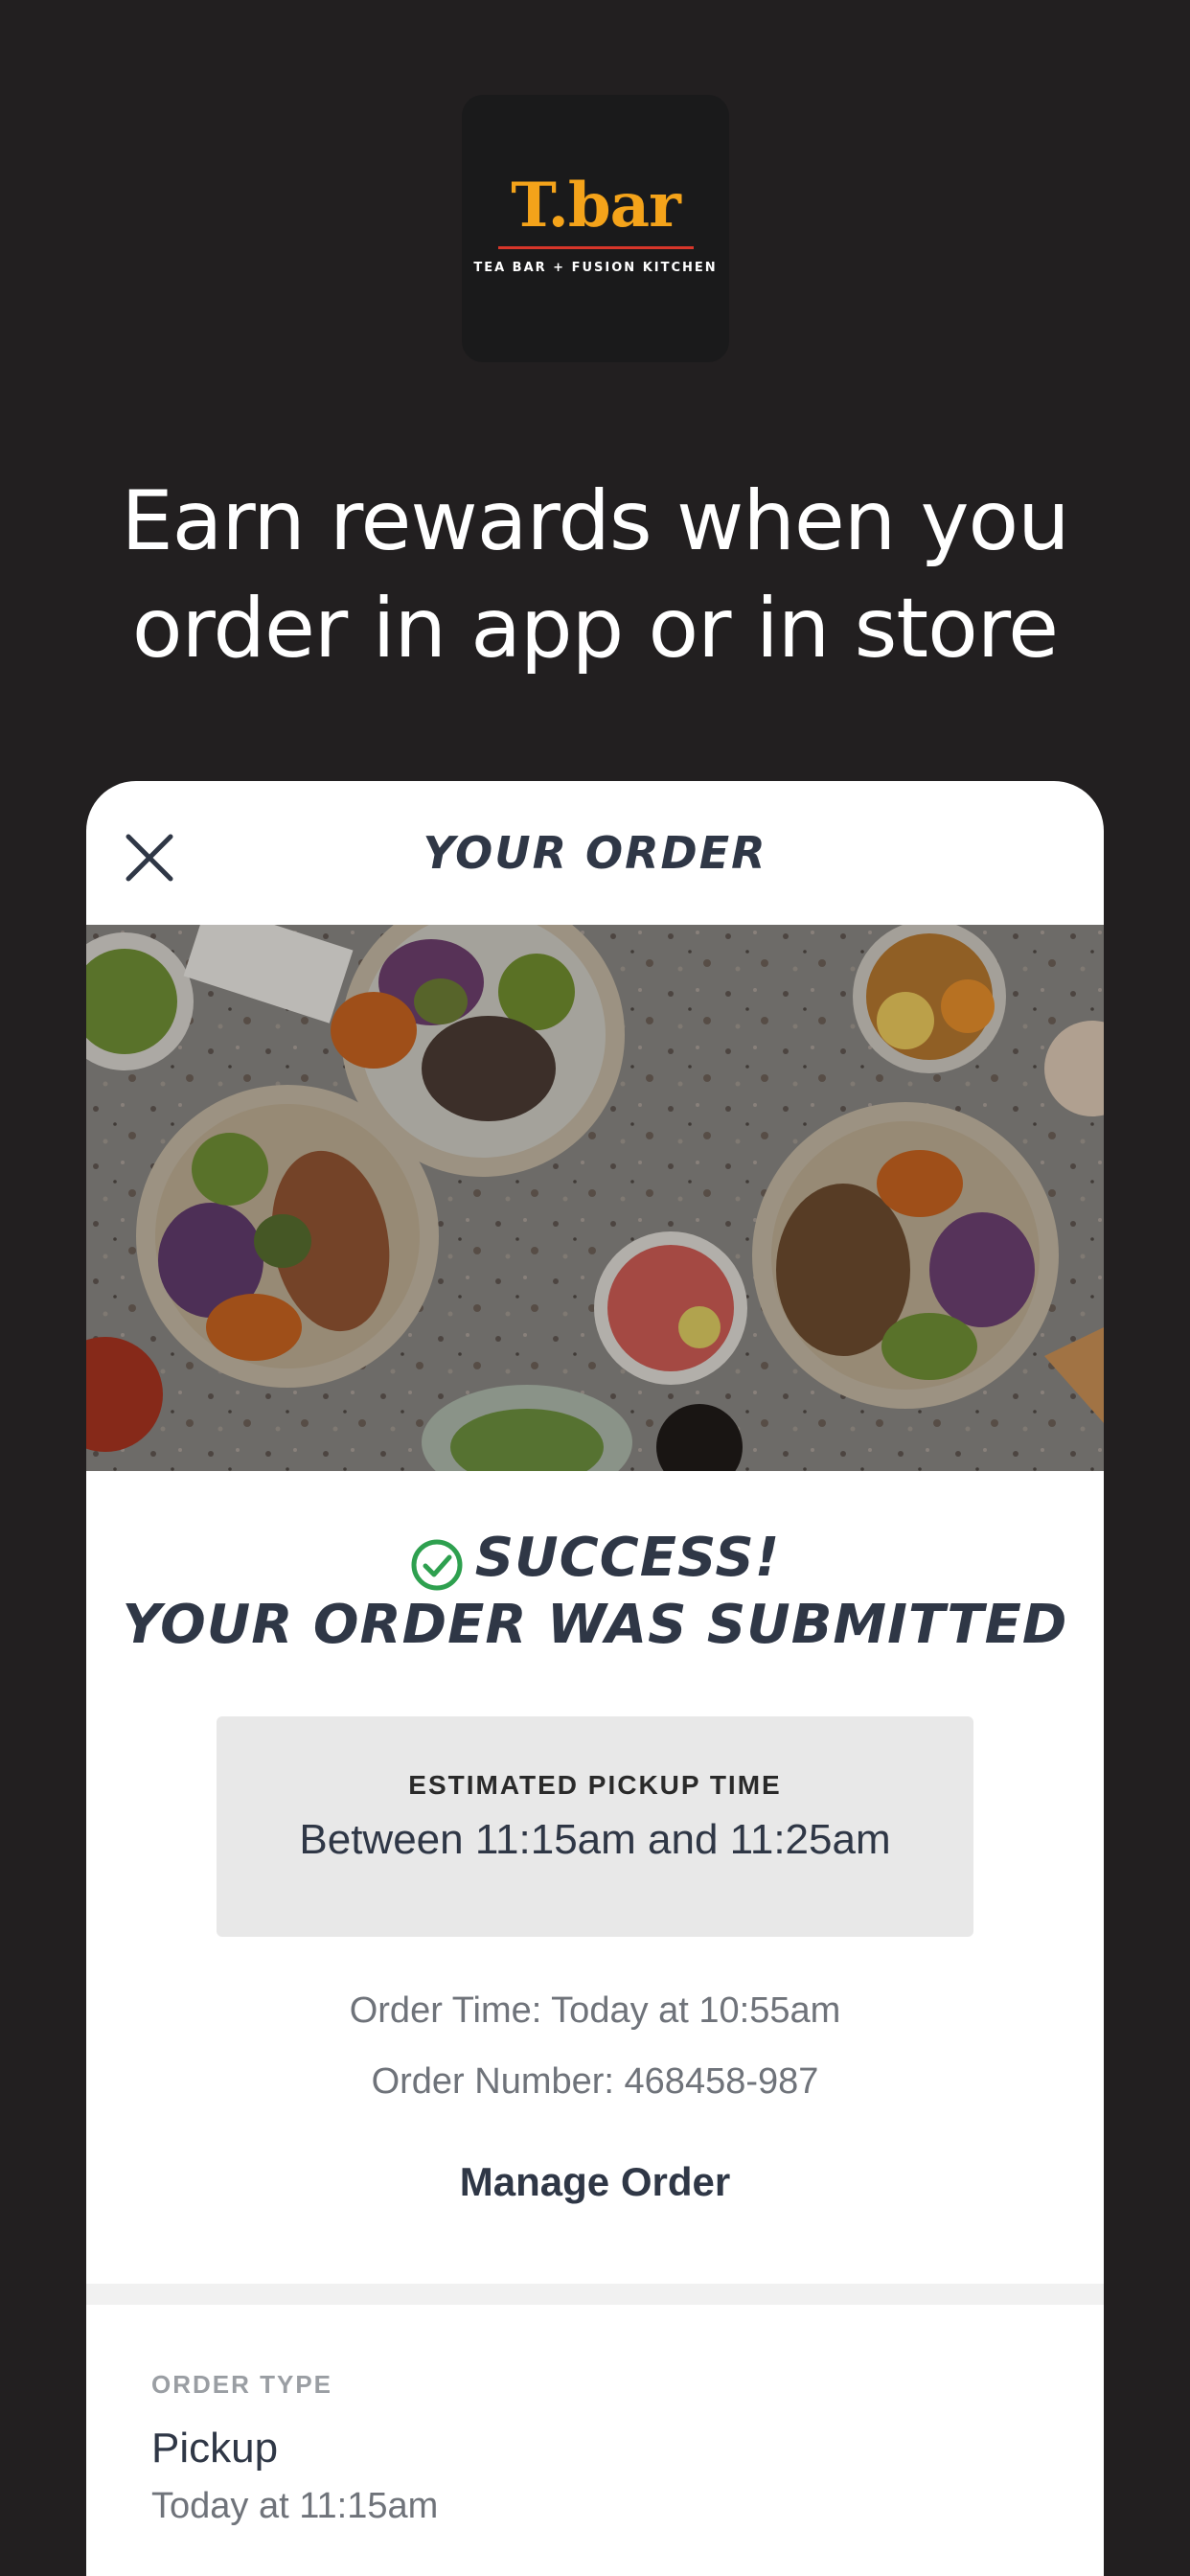 This screenshot has width=1190, height=2576. I want to click on pickup-time-label: ESTIMATED PICKUP TIME, so click(595, 1785).